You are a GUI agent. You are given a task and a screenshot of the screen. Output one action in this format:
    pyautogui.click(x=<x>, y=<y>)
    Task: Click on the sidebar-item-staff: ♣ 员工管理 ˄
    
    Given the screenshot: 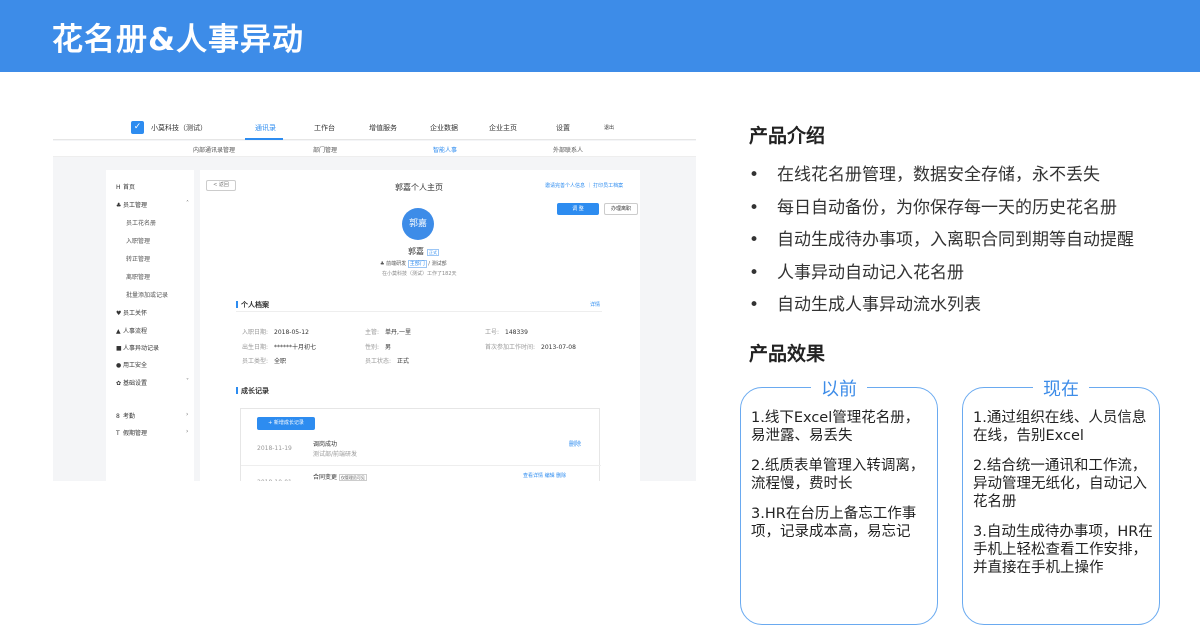 What is the action you would take?
    pyautogui.click(x=152, y=204)
    